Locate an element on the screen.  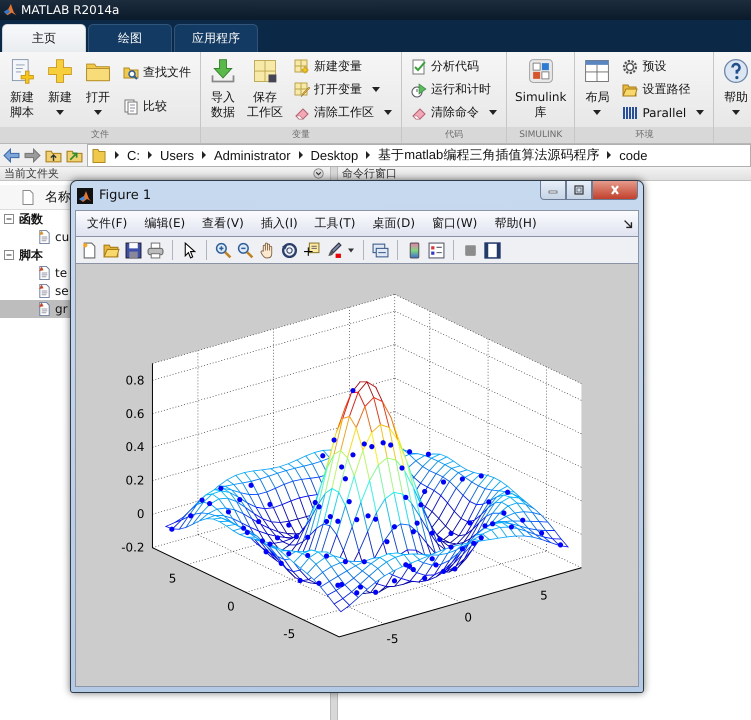
toolstrip-button: 打开 is located at coordinates (98, 89).